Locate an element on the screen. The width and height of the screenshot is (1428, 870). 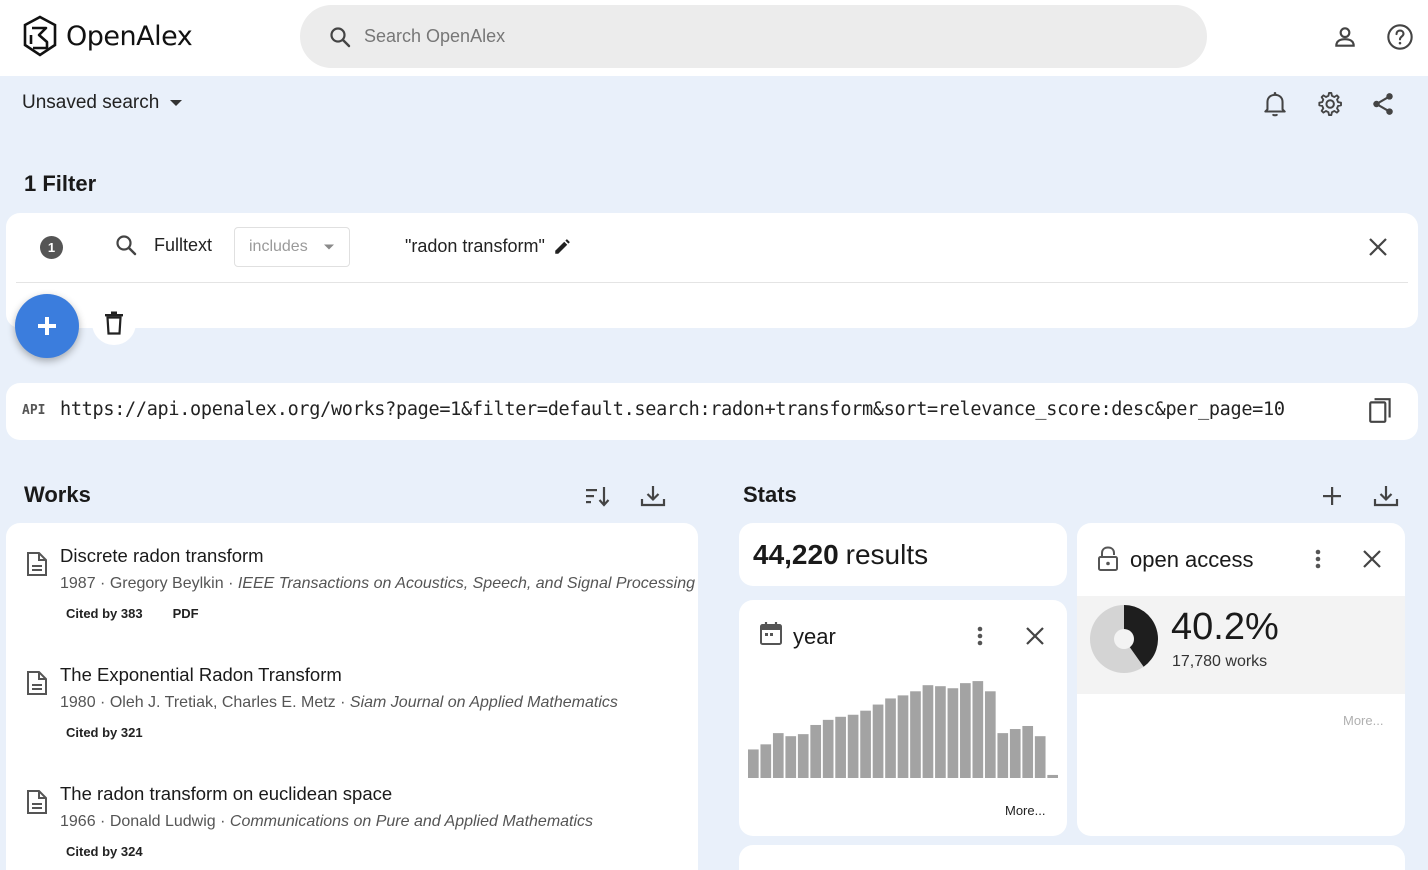
filter-operator-select: includes is located at coordinates (292, 247).